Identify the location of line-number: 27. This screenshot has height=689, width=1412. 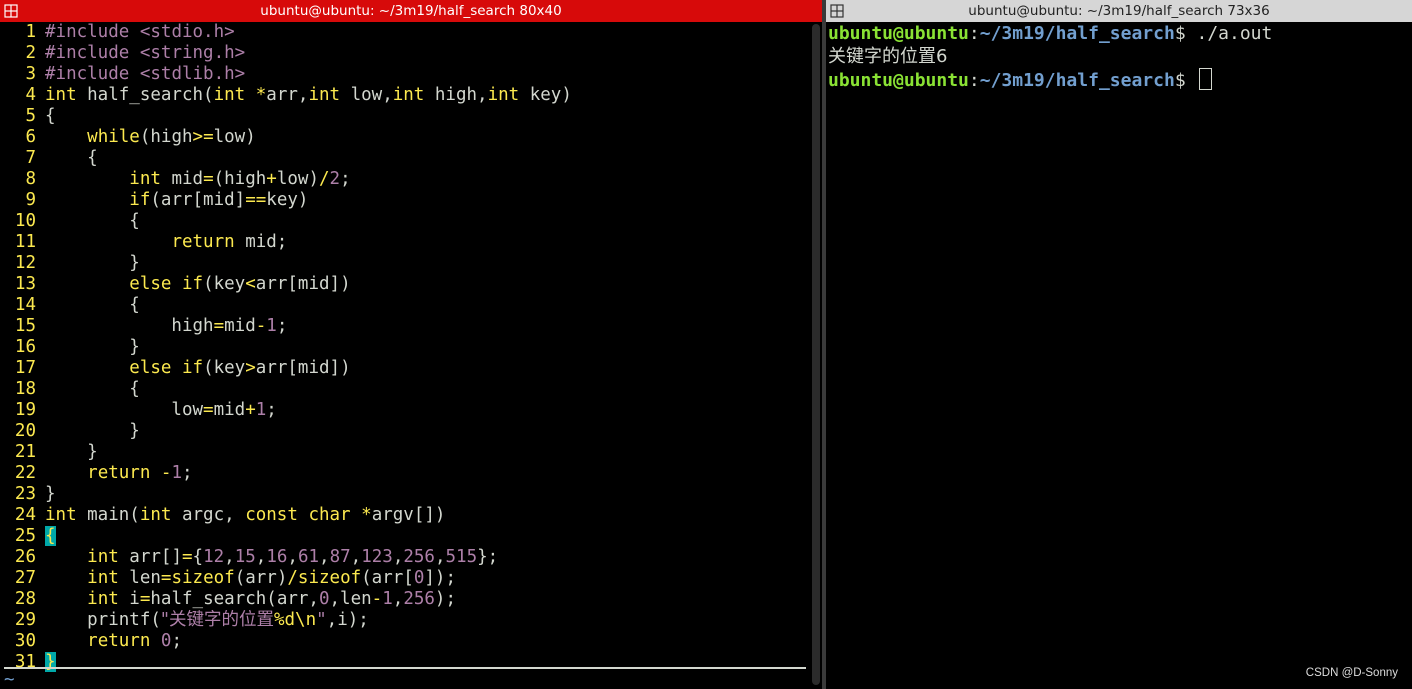
(25, 578).